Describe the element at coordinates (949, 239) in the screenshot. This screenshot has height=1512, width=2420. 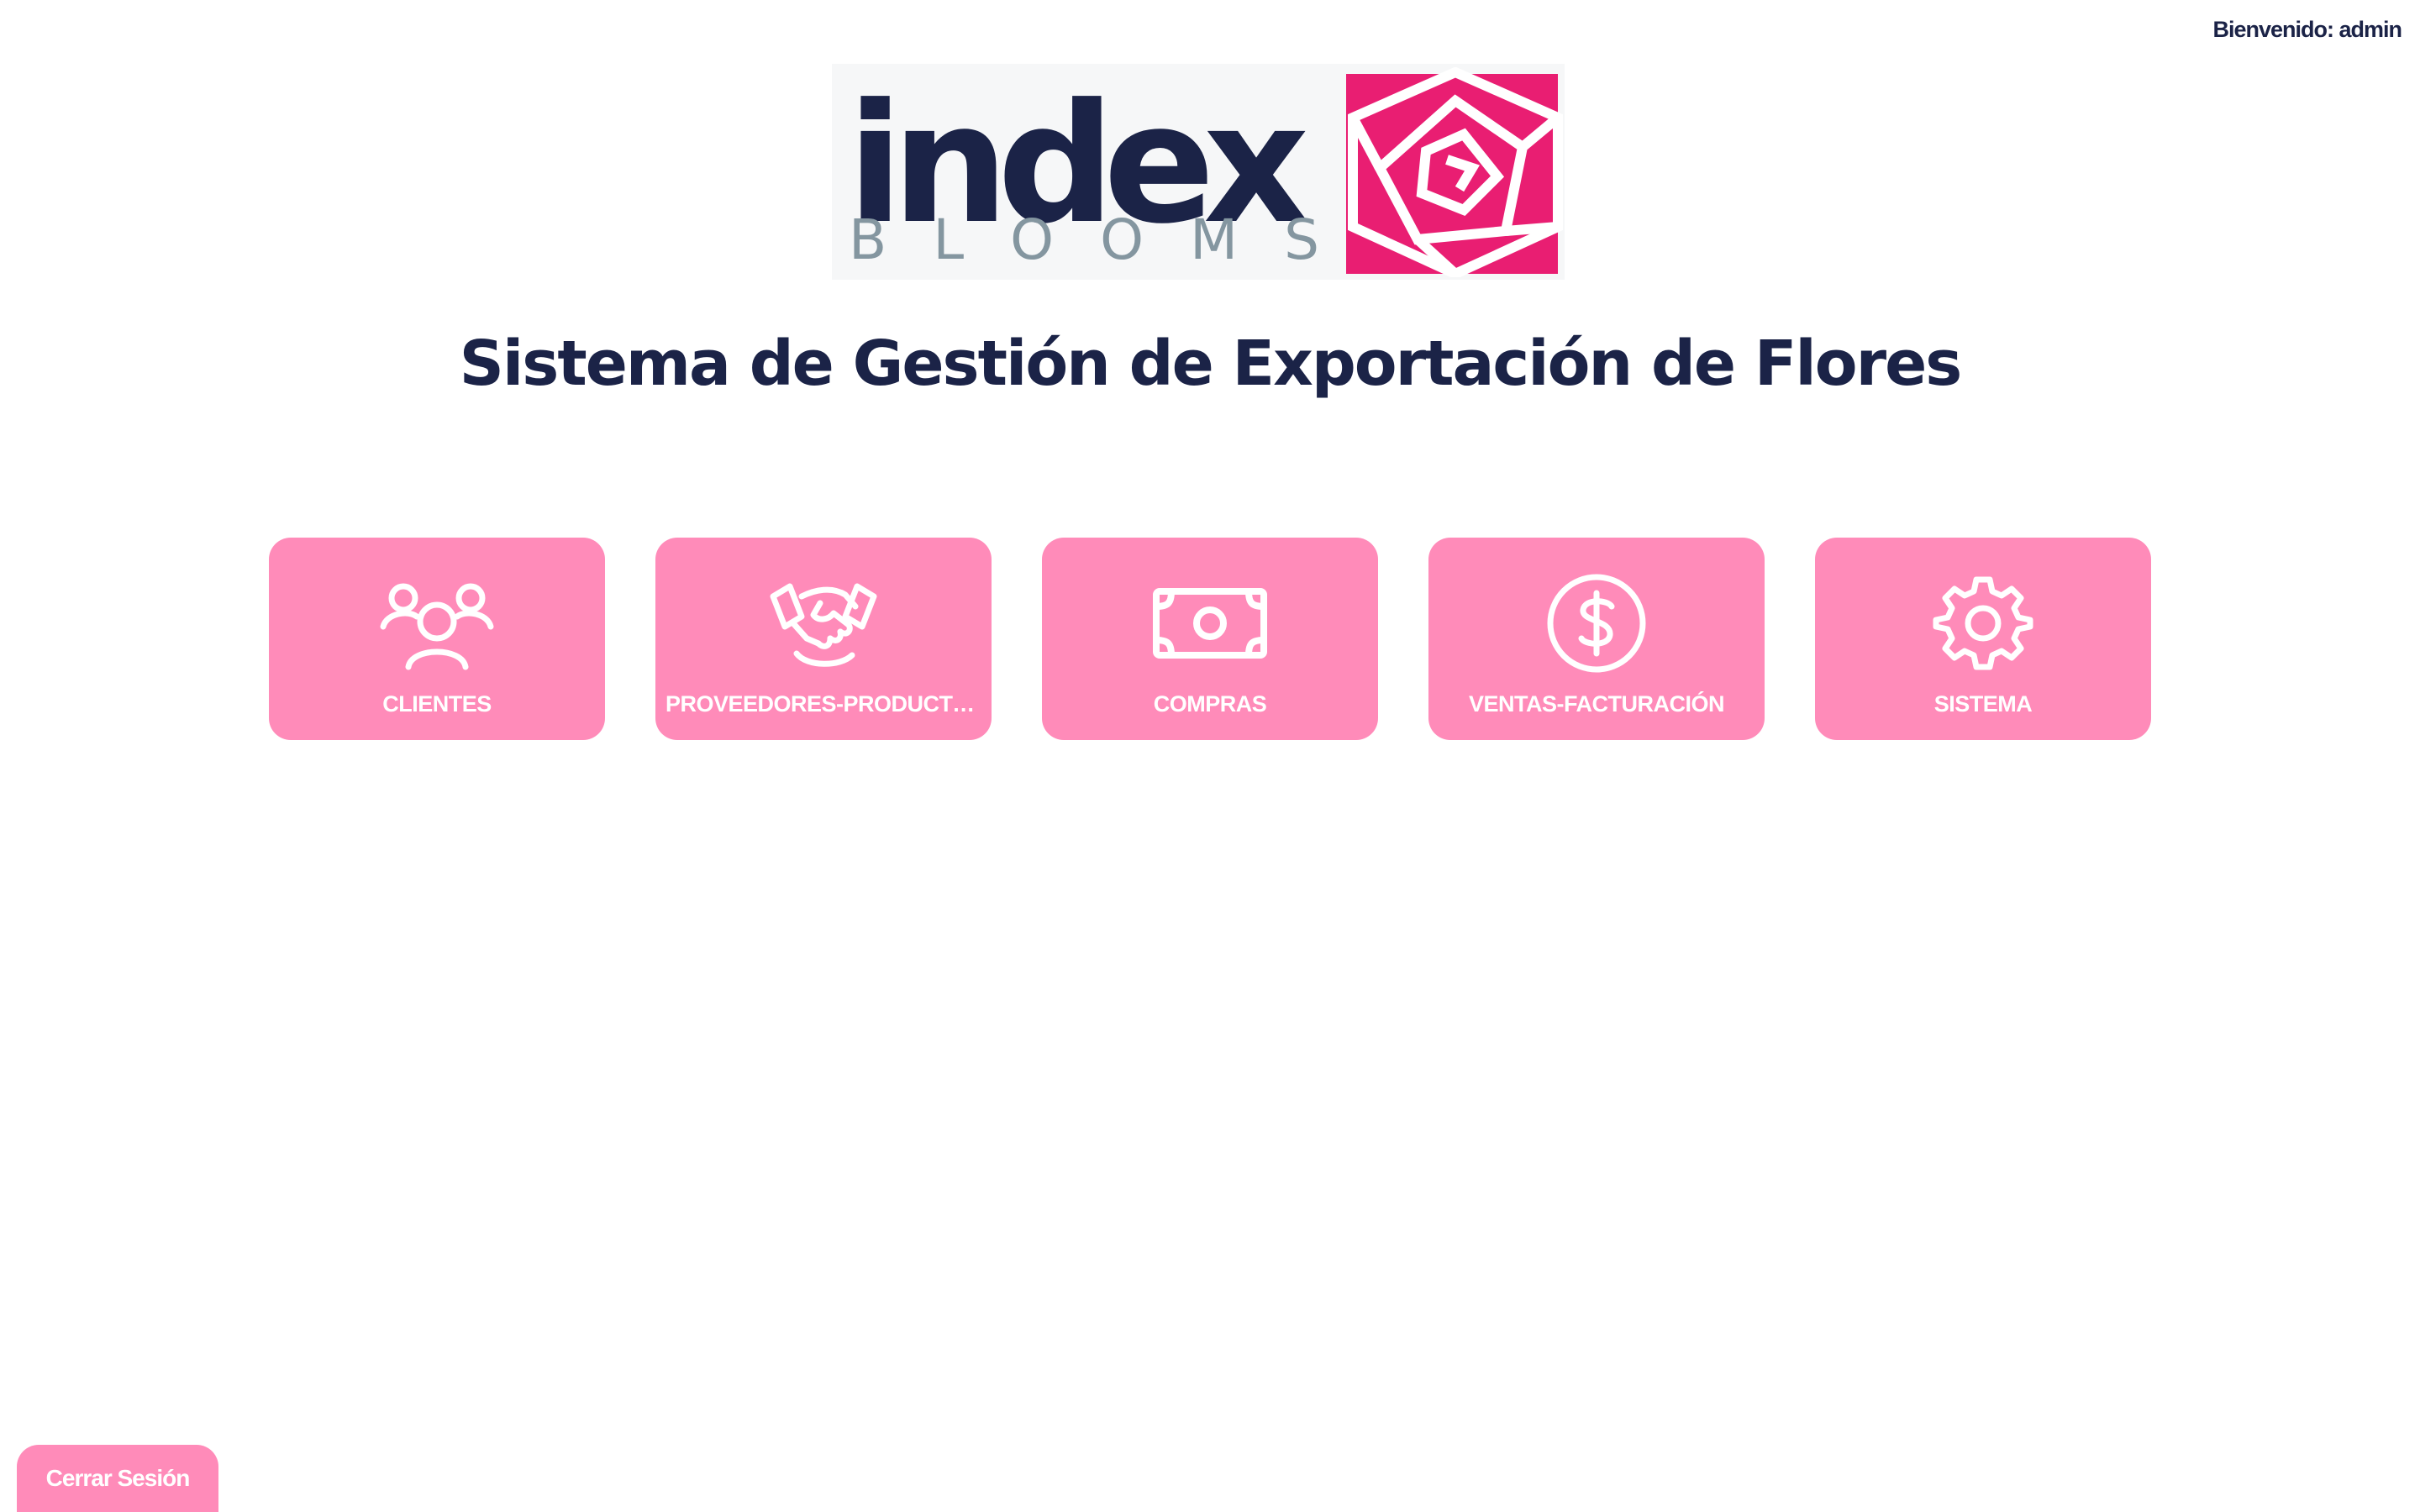
I see `logo-letter: L` at that location.